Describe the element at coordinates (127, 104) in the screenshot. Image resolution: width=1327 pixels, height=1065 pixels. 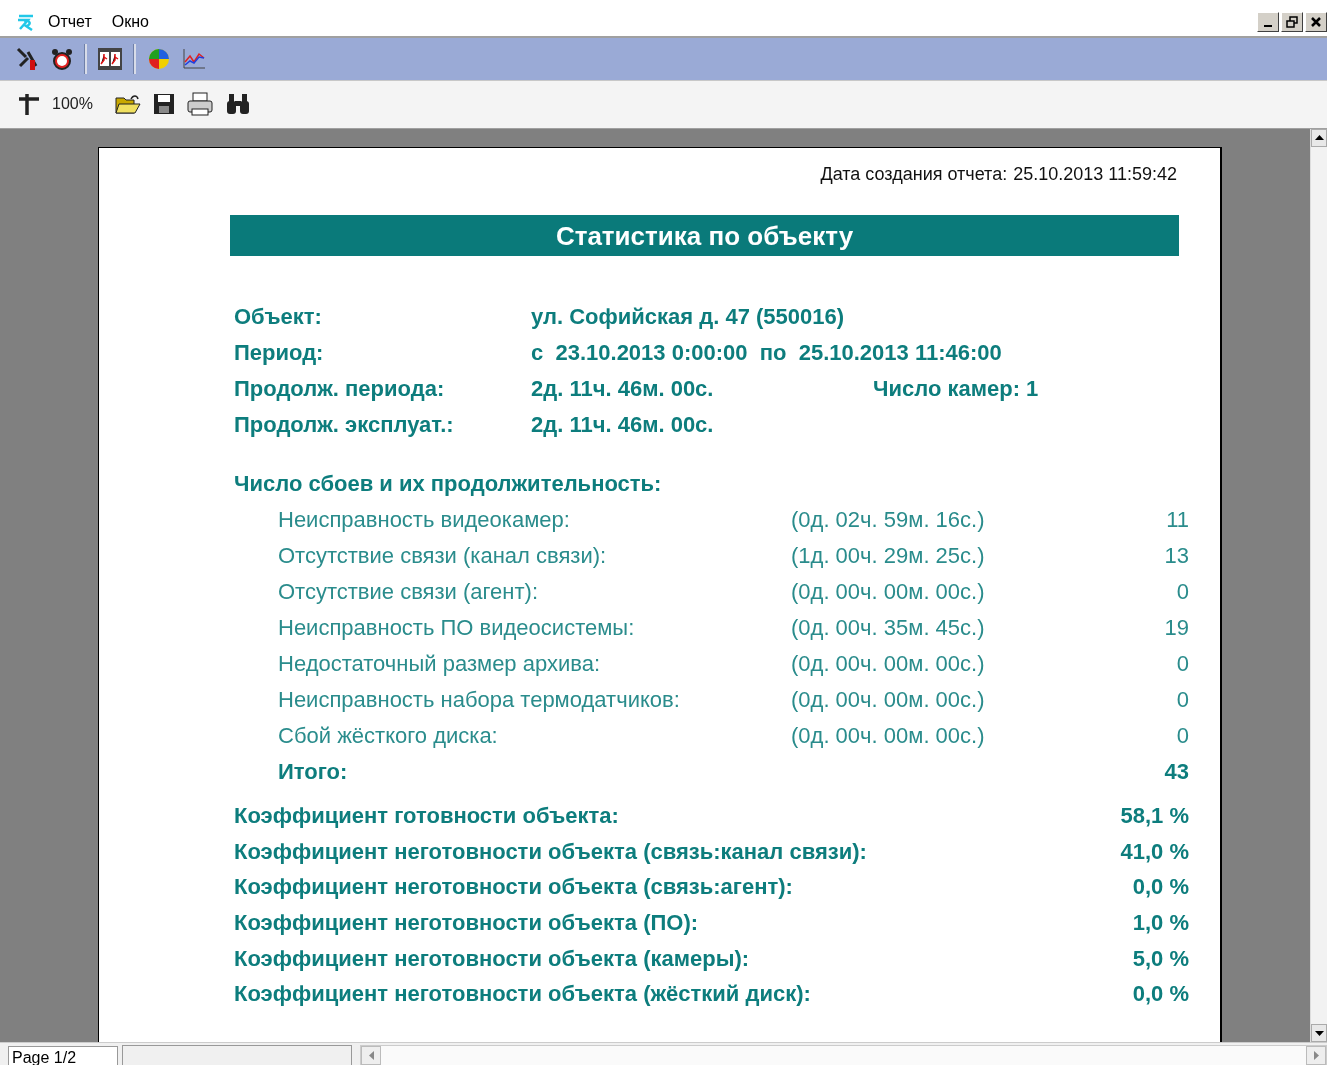
I see `open-folder-icon` at that location.